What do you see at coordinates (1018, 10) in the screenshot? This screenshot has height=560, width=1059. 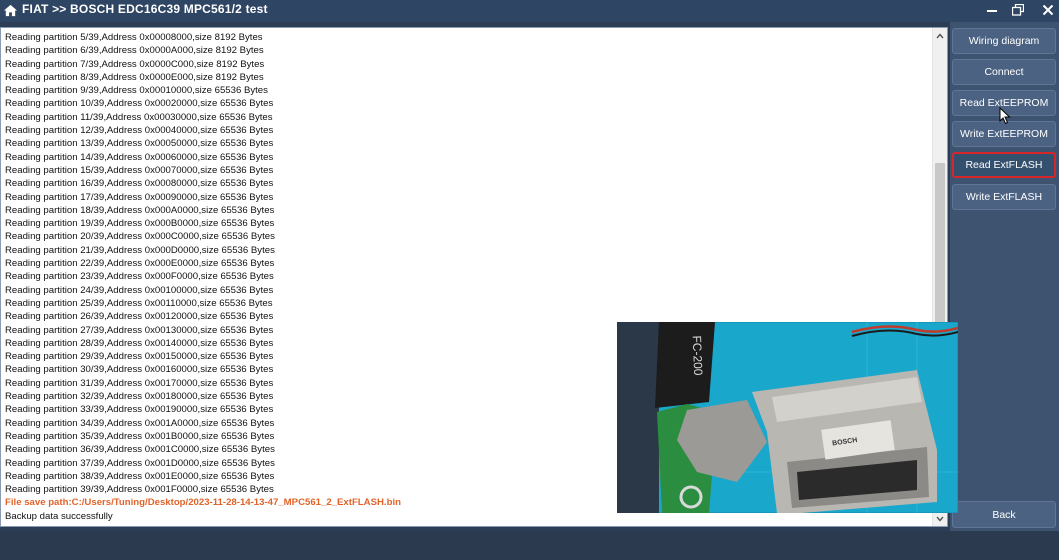 I see `restore-icon` at bounding box center [1018, 10].